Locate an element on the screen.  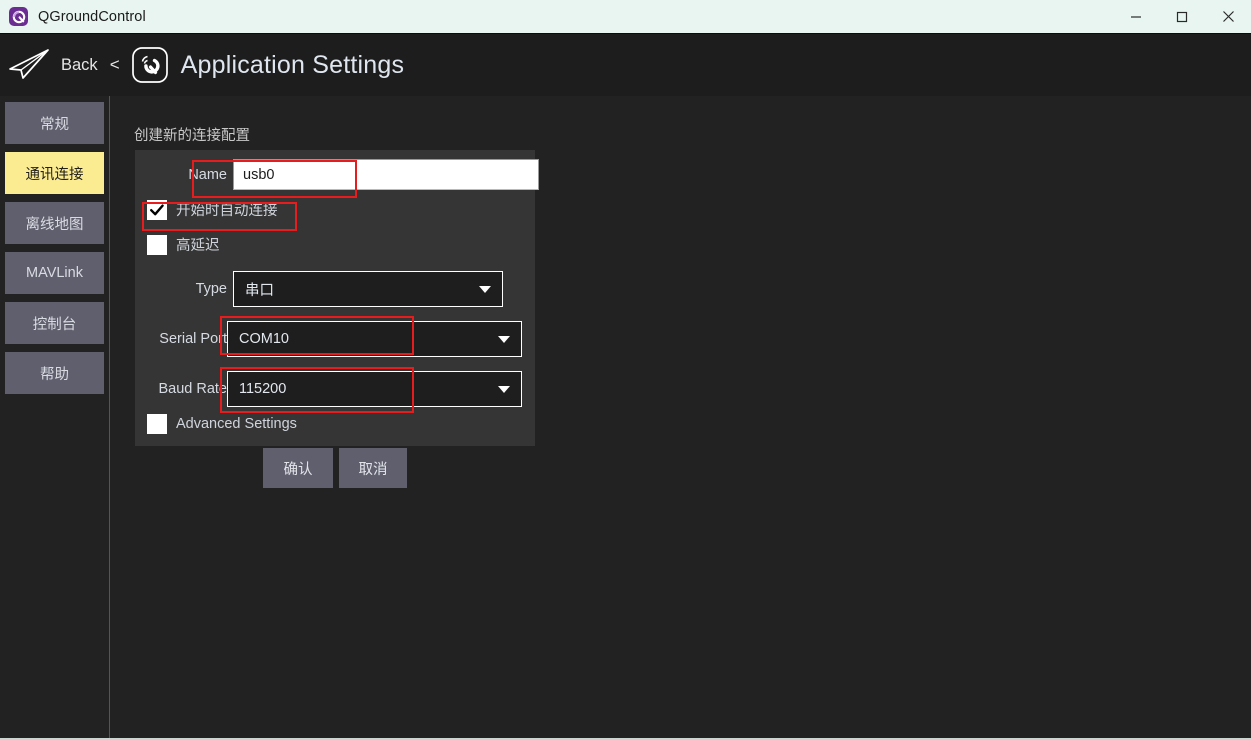
serial-port-row: Serial Port COM10 is located at coordinates (328, 339).